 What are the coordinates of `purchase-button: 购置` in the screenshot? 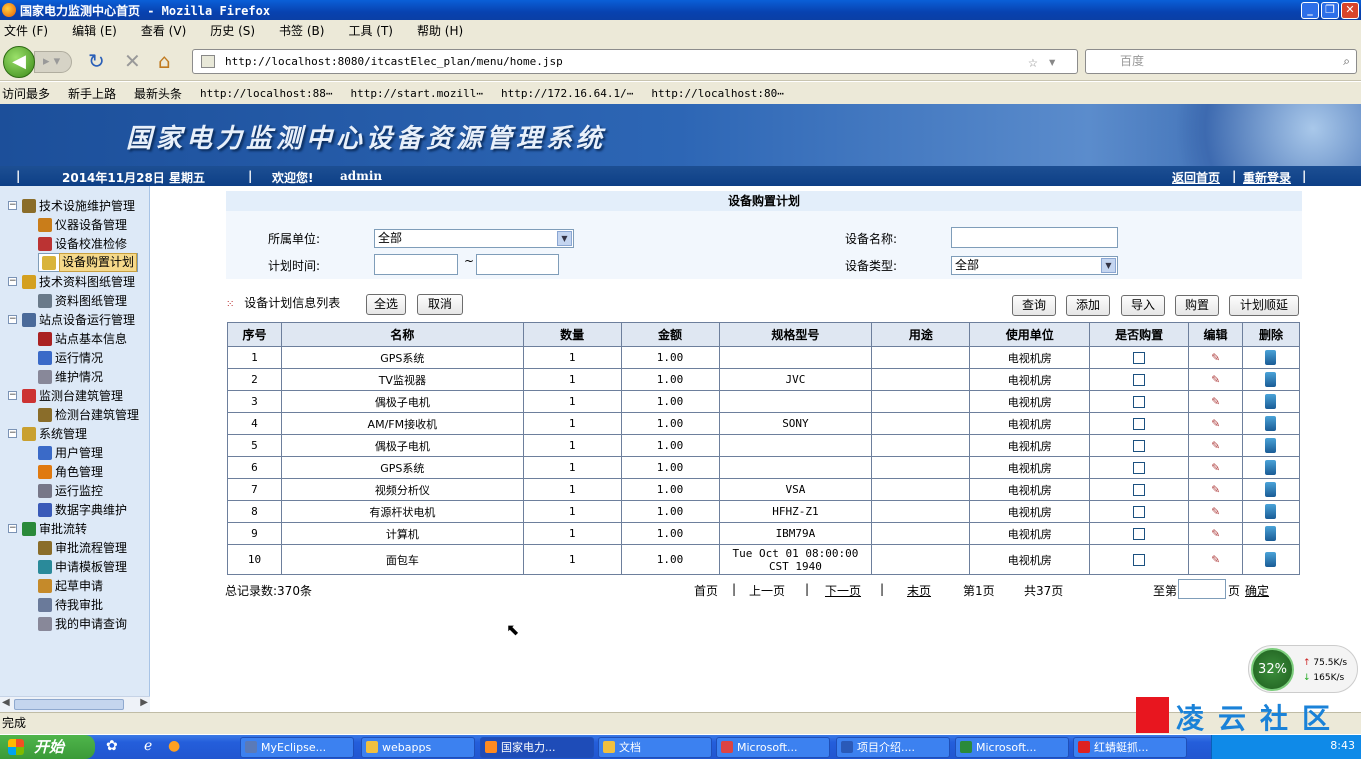 It's located at (1197, 305).